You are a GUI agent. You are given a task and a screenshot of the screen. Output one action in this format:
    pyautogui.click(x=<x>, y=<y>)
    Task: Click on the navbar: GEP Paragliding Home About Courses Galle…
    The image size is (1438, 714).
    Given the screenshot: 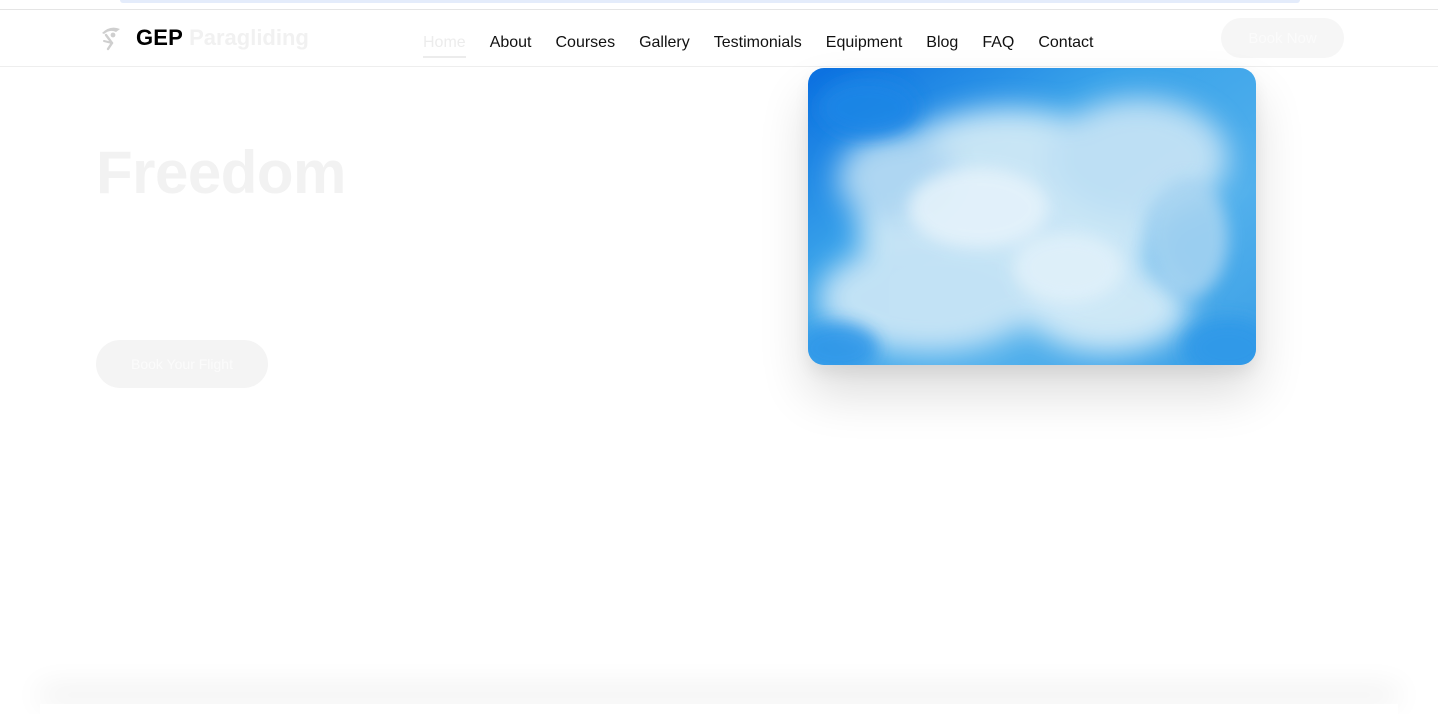 What is the action you would take?
    pyautogui.click(x=719, y=38)
    